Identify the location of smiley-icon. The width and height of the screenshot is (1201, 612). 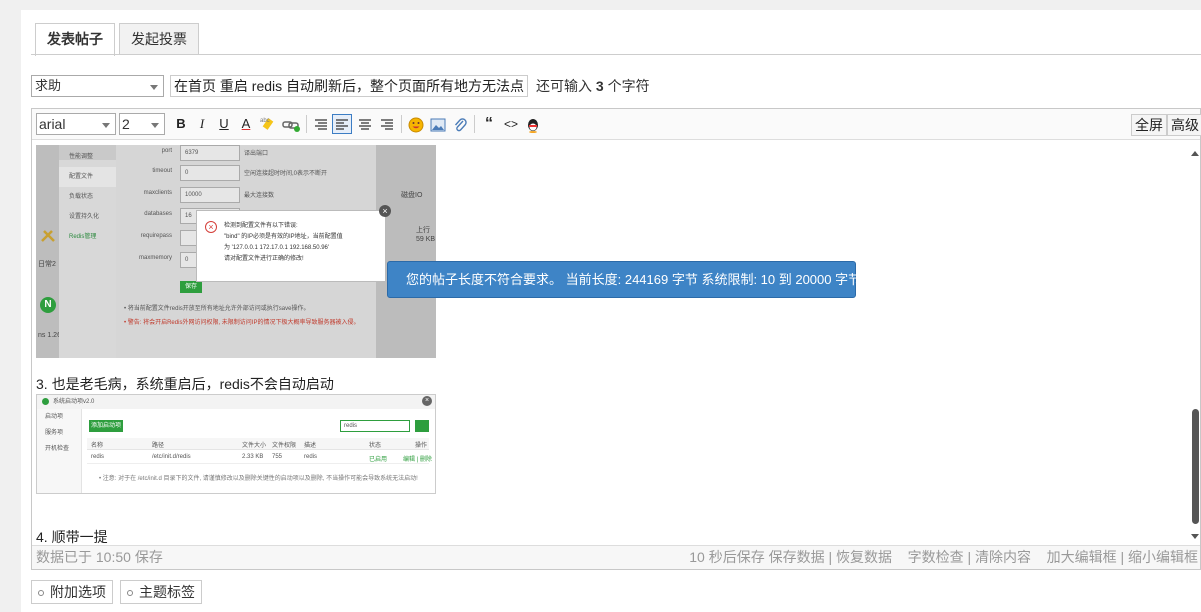
(416, 124).